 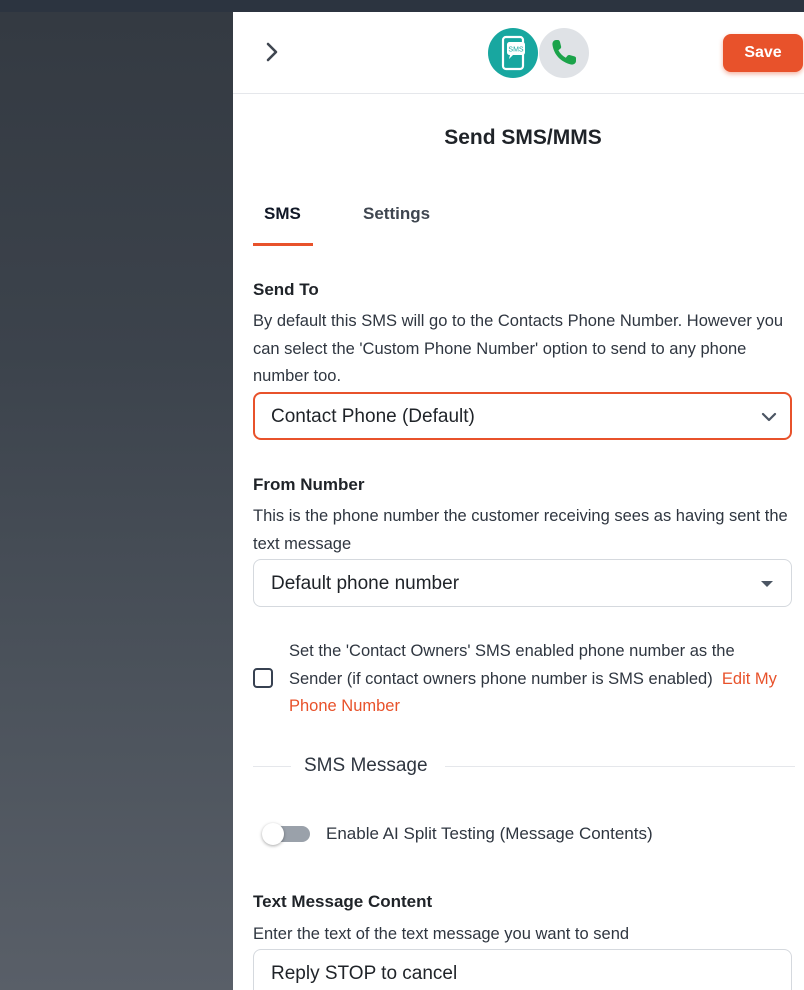 I want to click on send-to-label: Send To, so click(x=286, y=289).